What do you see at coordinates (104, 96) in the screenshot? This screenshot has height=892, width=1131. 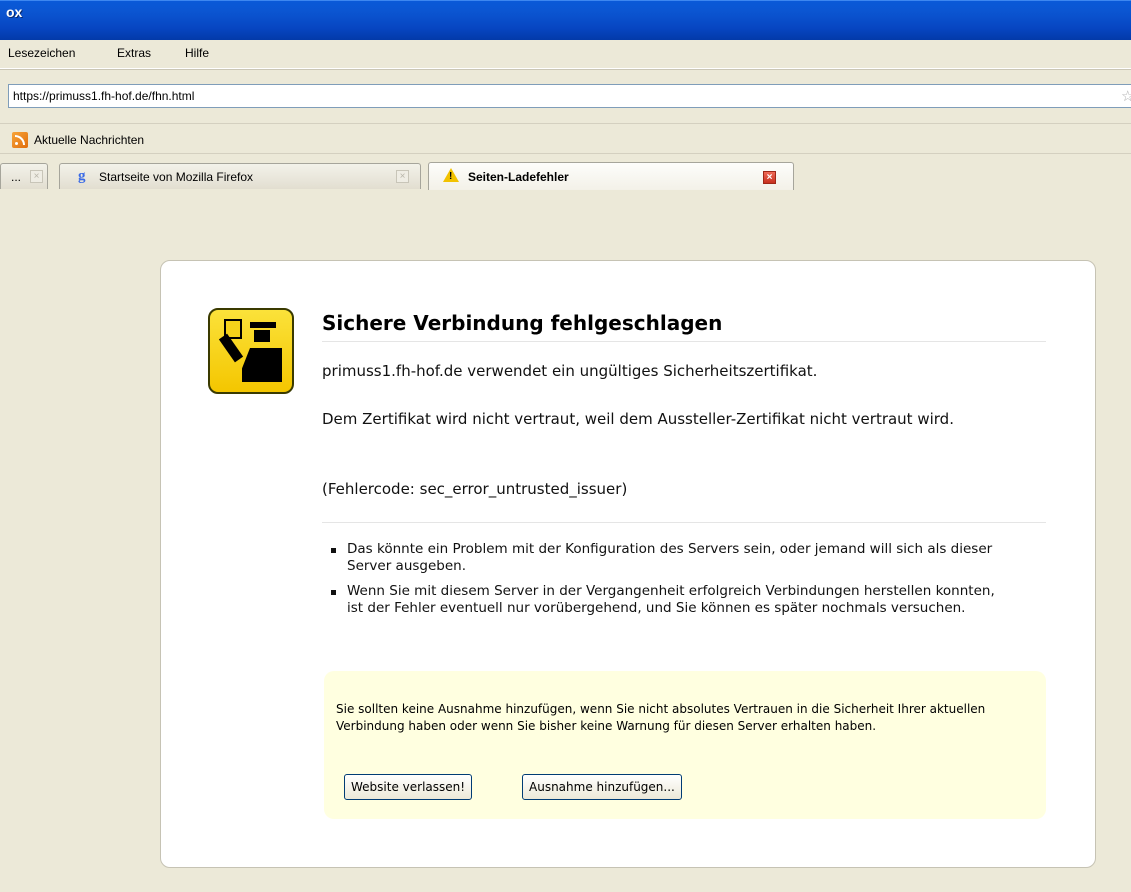 I see `url-text: https://primuss1.fh-hof.de/fhn.html` at bounding box center [104, 96].